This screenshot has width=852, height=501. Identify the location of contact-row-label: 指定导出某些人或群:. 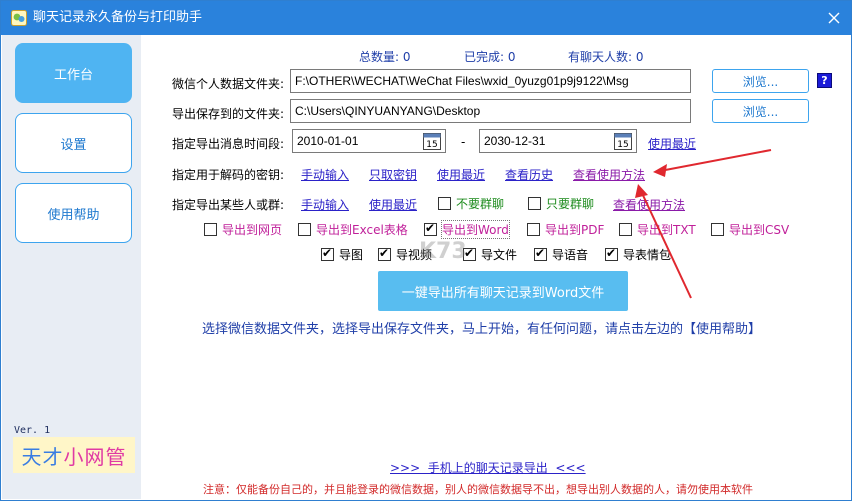
(228, 205).